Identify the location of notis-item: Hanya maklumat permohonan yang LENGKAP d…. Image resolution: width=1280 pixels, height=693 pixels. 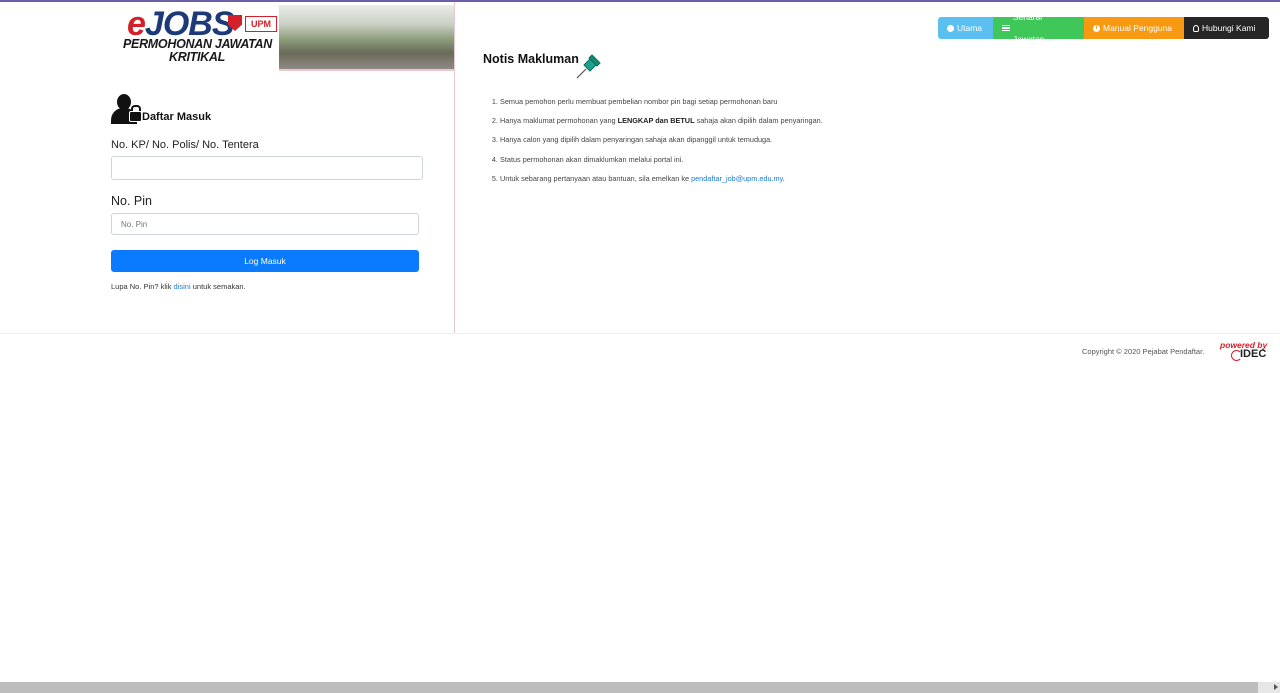
(661, 120).